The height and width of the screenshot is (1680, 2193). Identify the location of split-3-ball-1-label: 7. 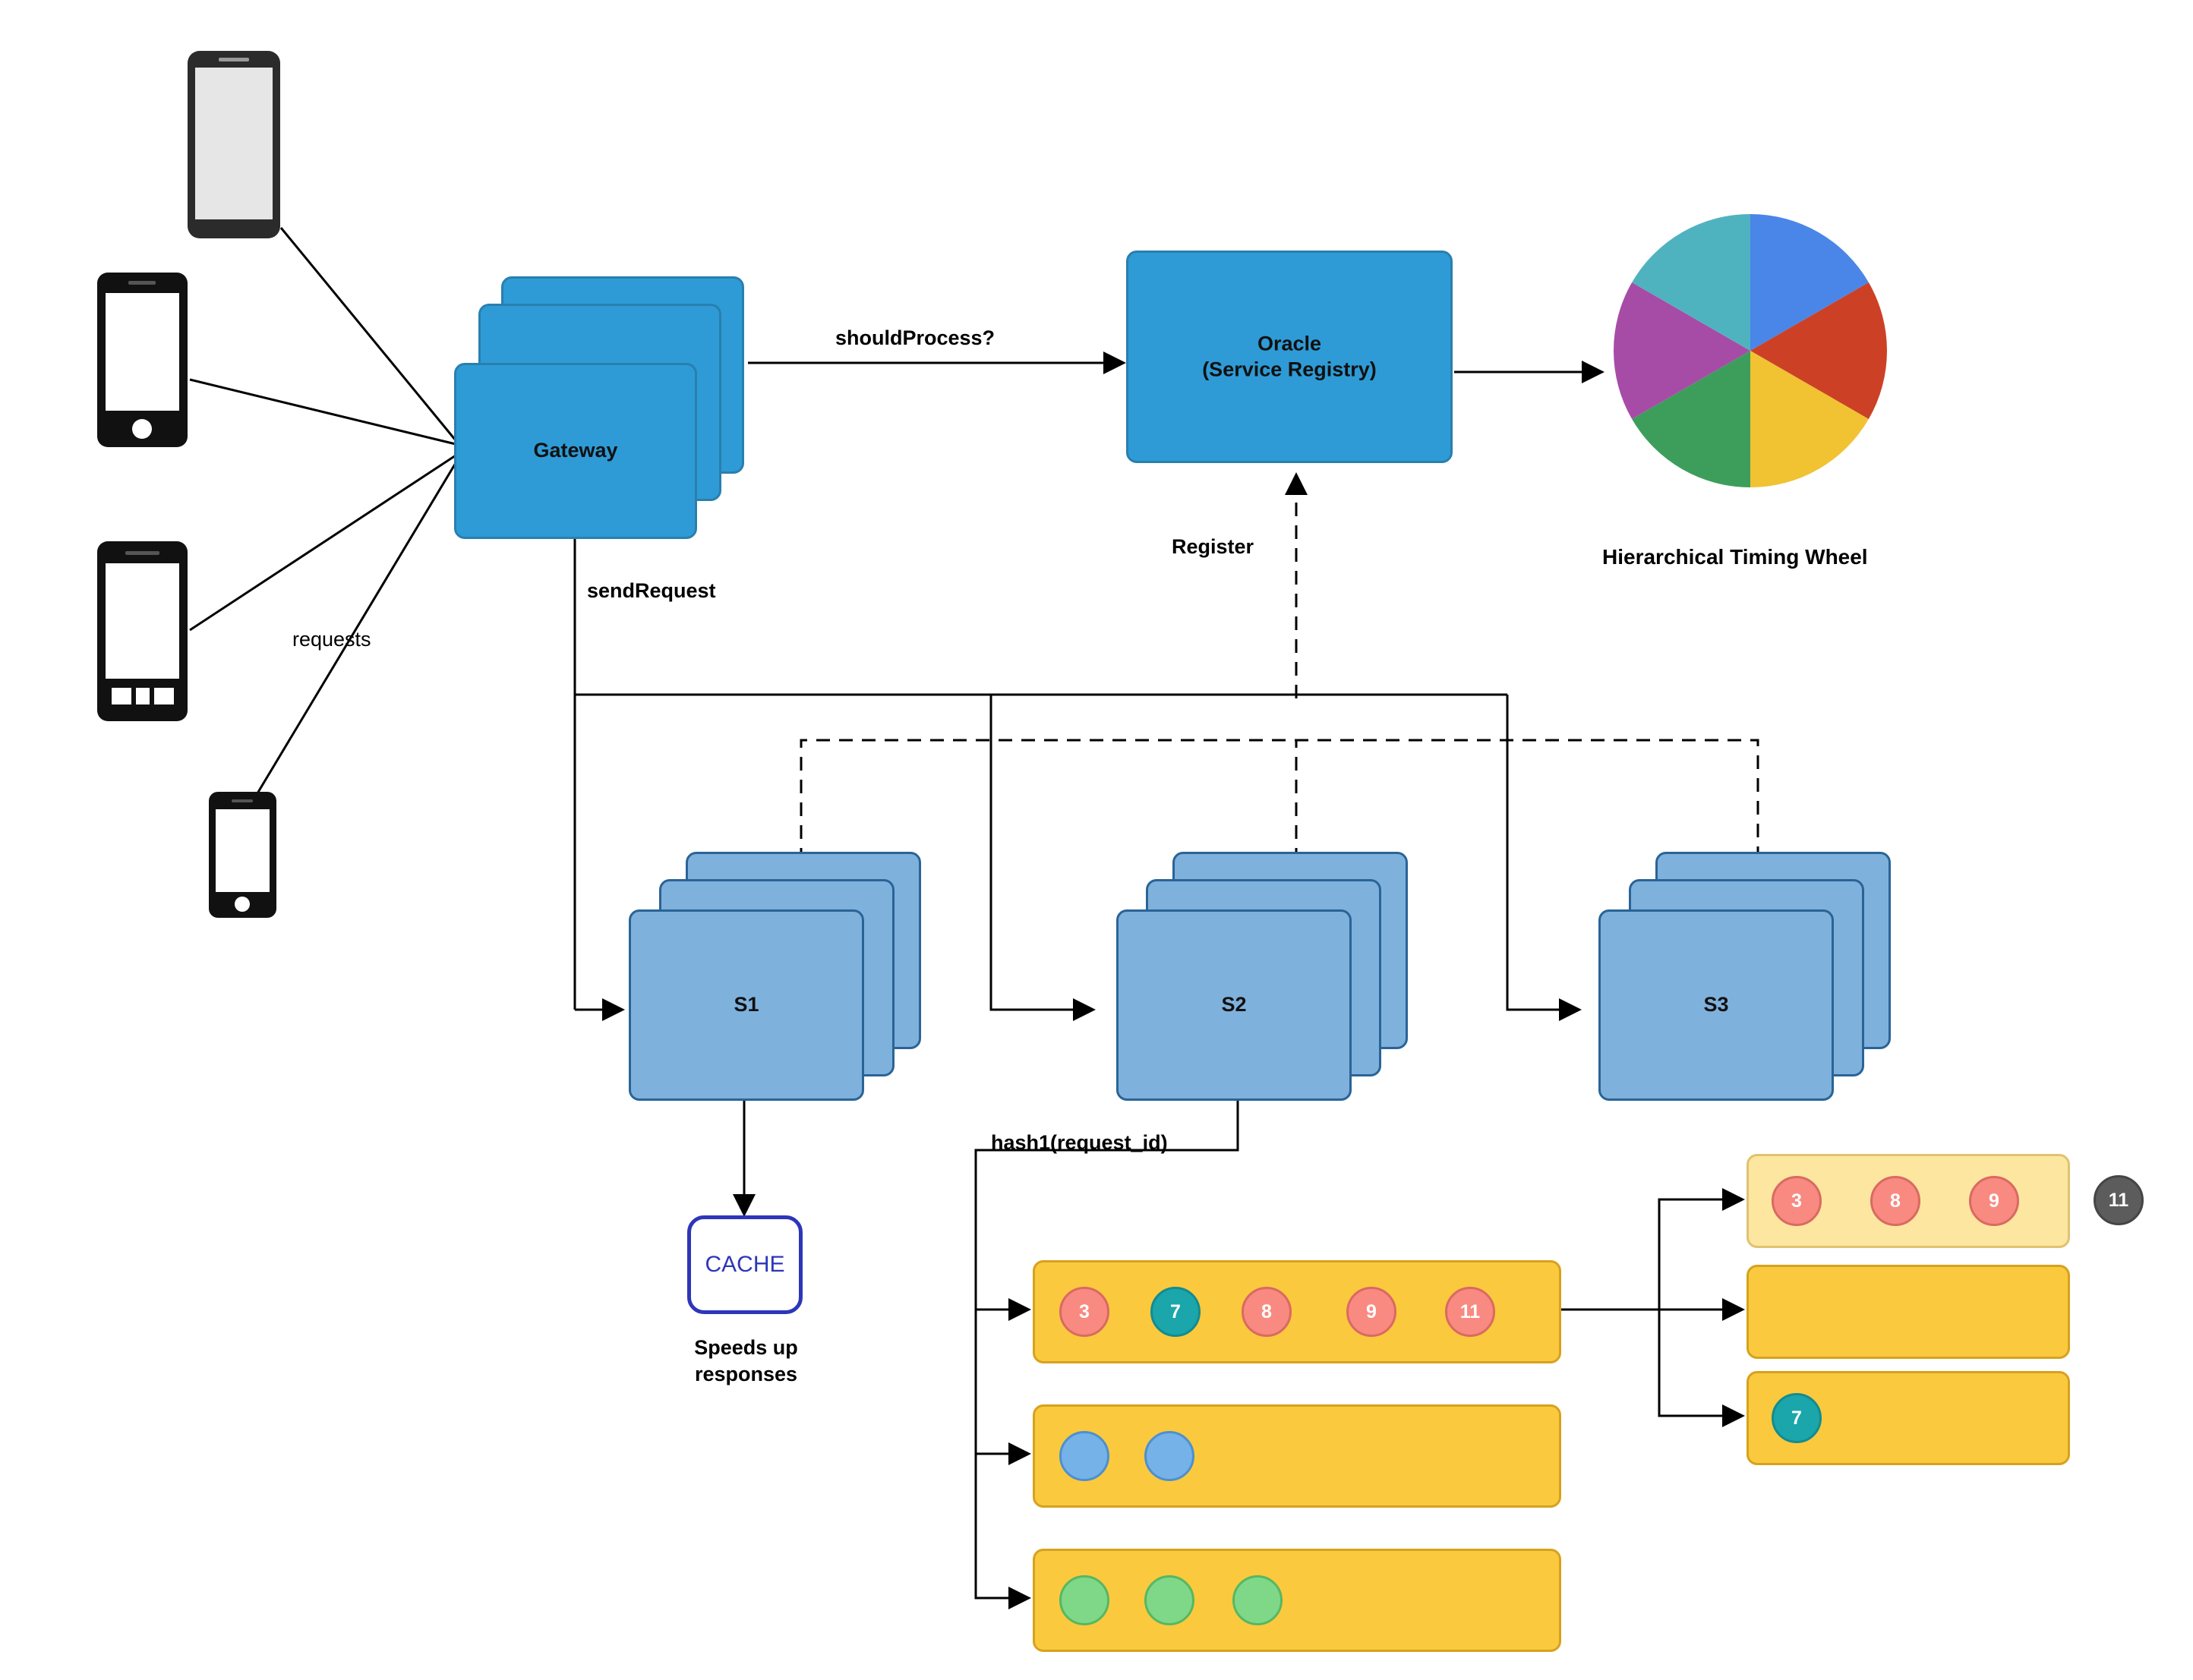
(1797, 1418).